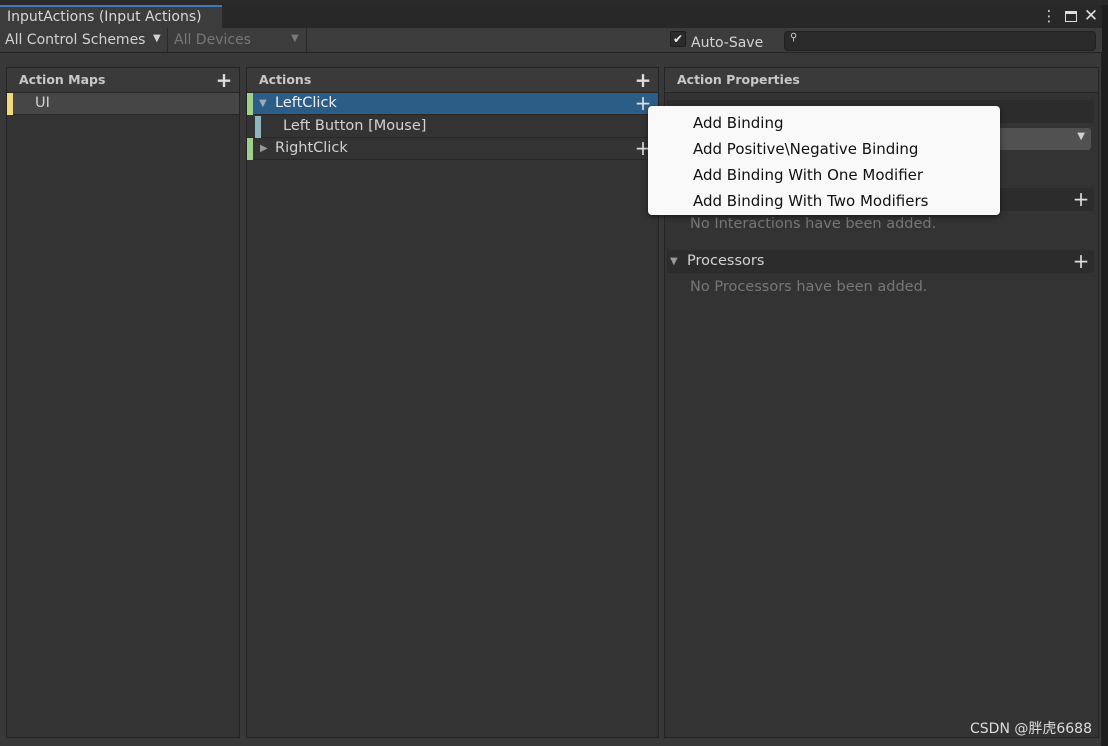  I want to click on devices-label: All Devices, so click(212, 40).